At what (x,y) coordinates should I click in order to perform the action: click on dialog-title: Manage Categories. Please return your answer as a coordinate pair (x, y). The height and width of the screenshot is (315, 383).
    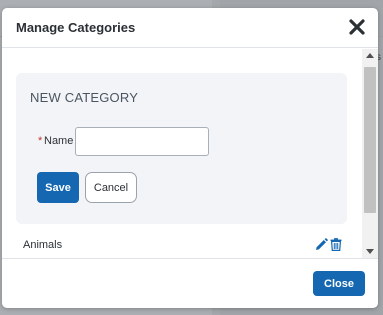
    Looking at the image, I should click on (76, 27).